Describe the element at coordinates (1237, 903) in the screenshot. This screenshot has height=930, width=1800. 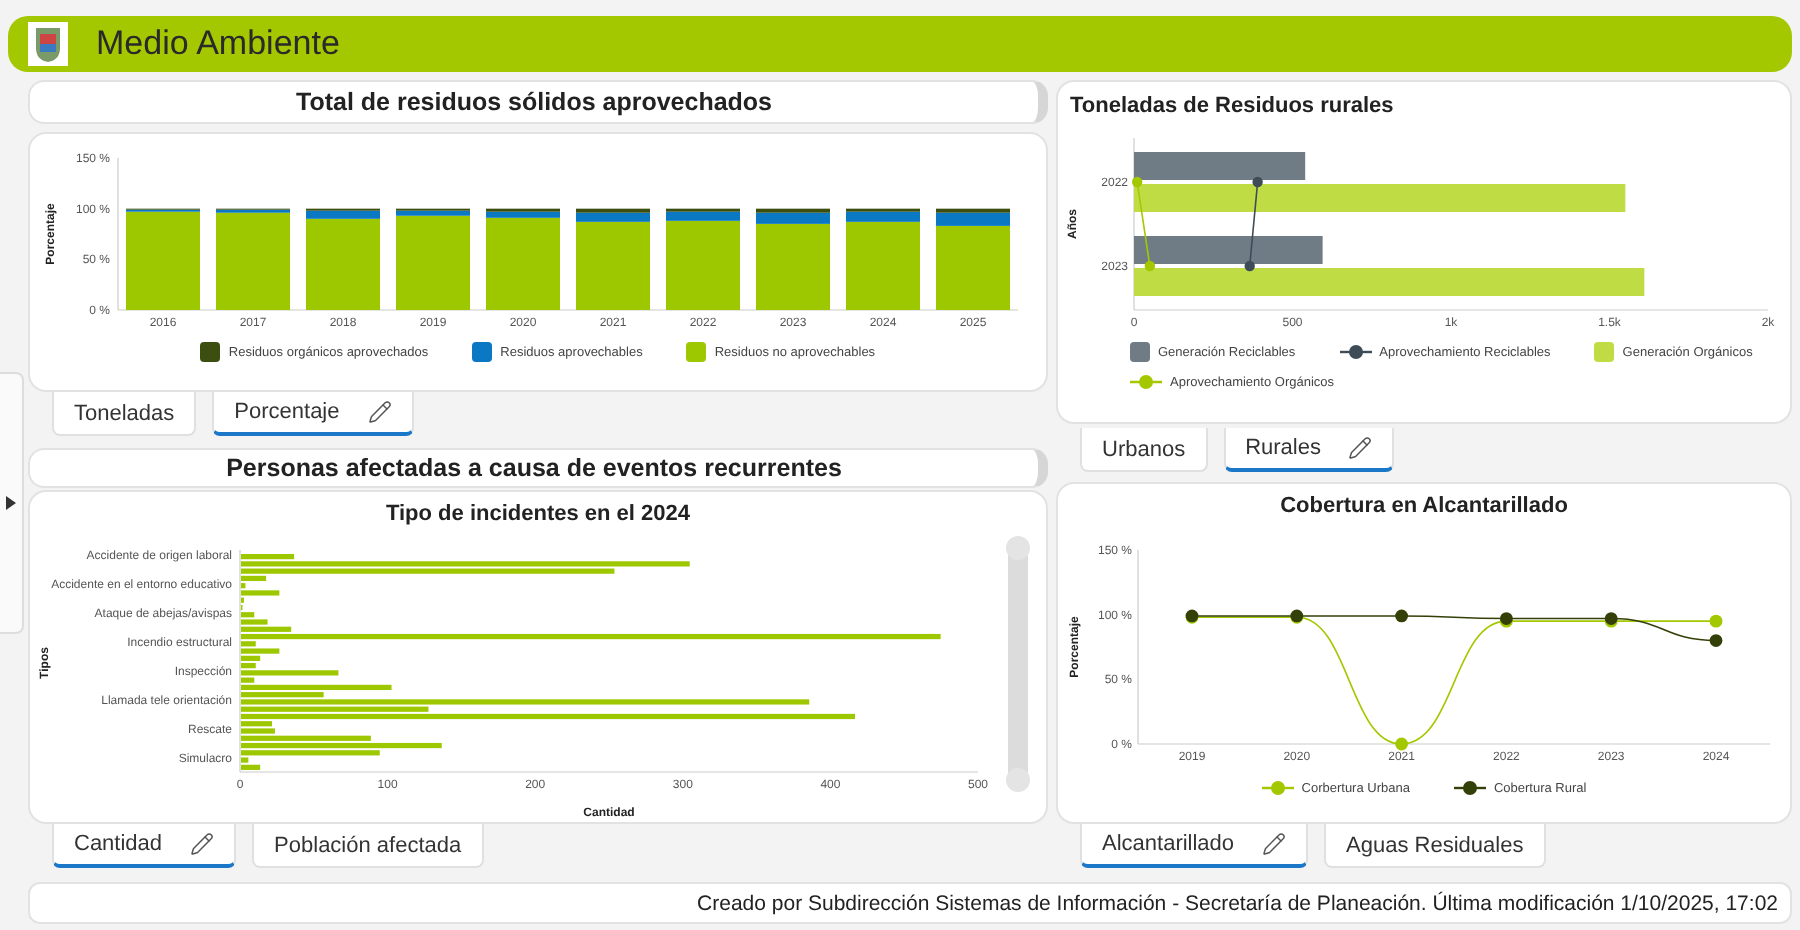
I see `footer-text: Creado por Subdirección Sistemas de Información - Secretaría de Planeación. Última modificación 1/10/2025, 17:02` at that location.